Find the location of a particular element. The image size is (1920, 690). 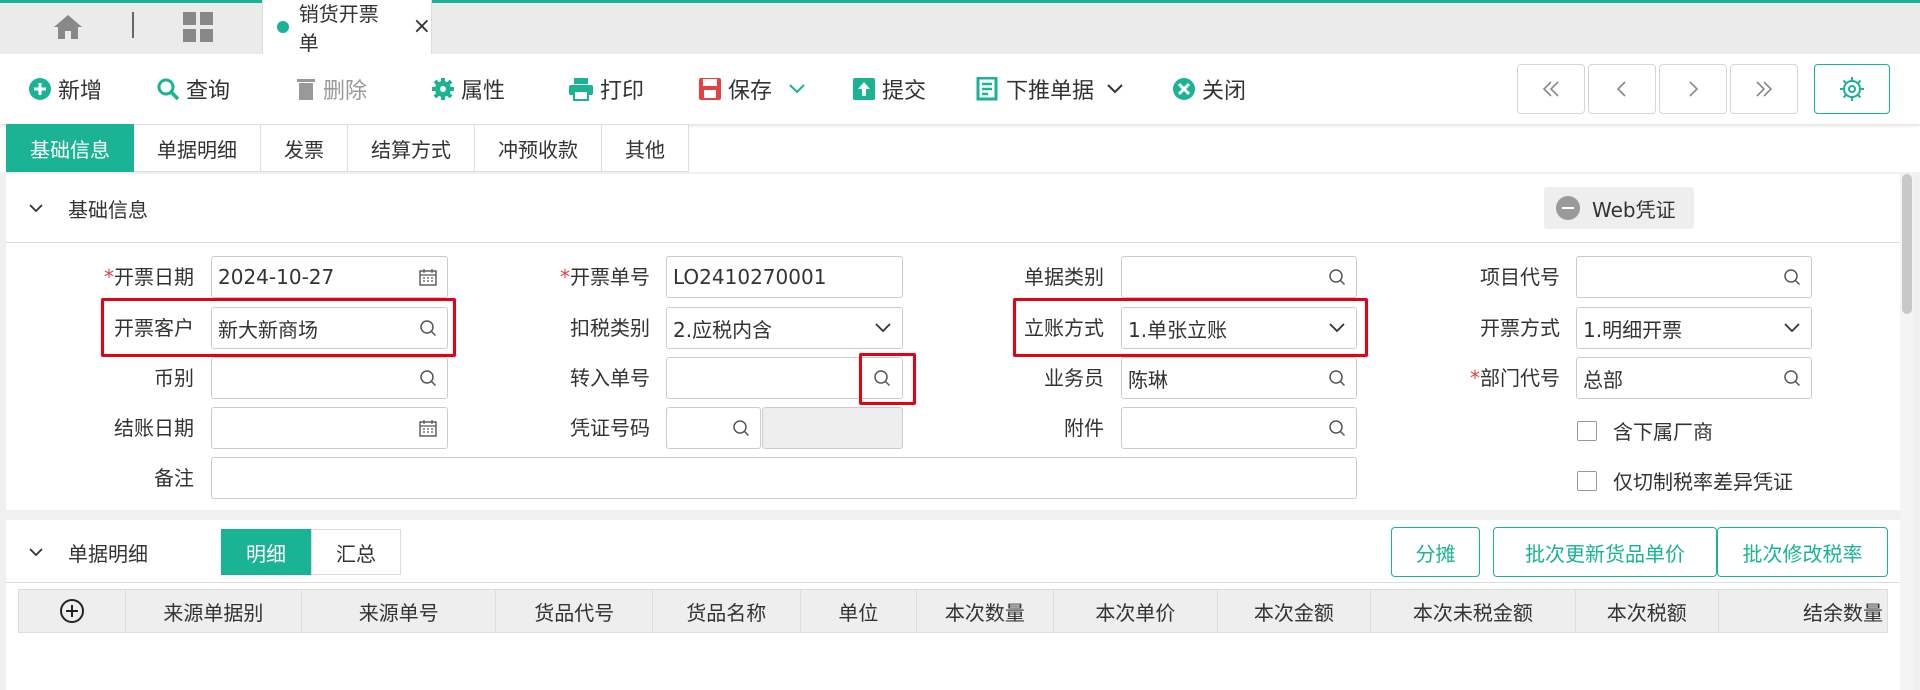

web-voucher-label: Web凭证 is located at coordinates (1634, 209).